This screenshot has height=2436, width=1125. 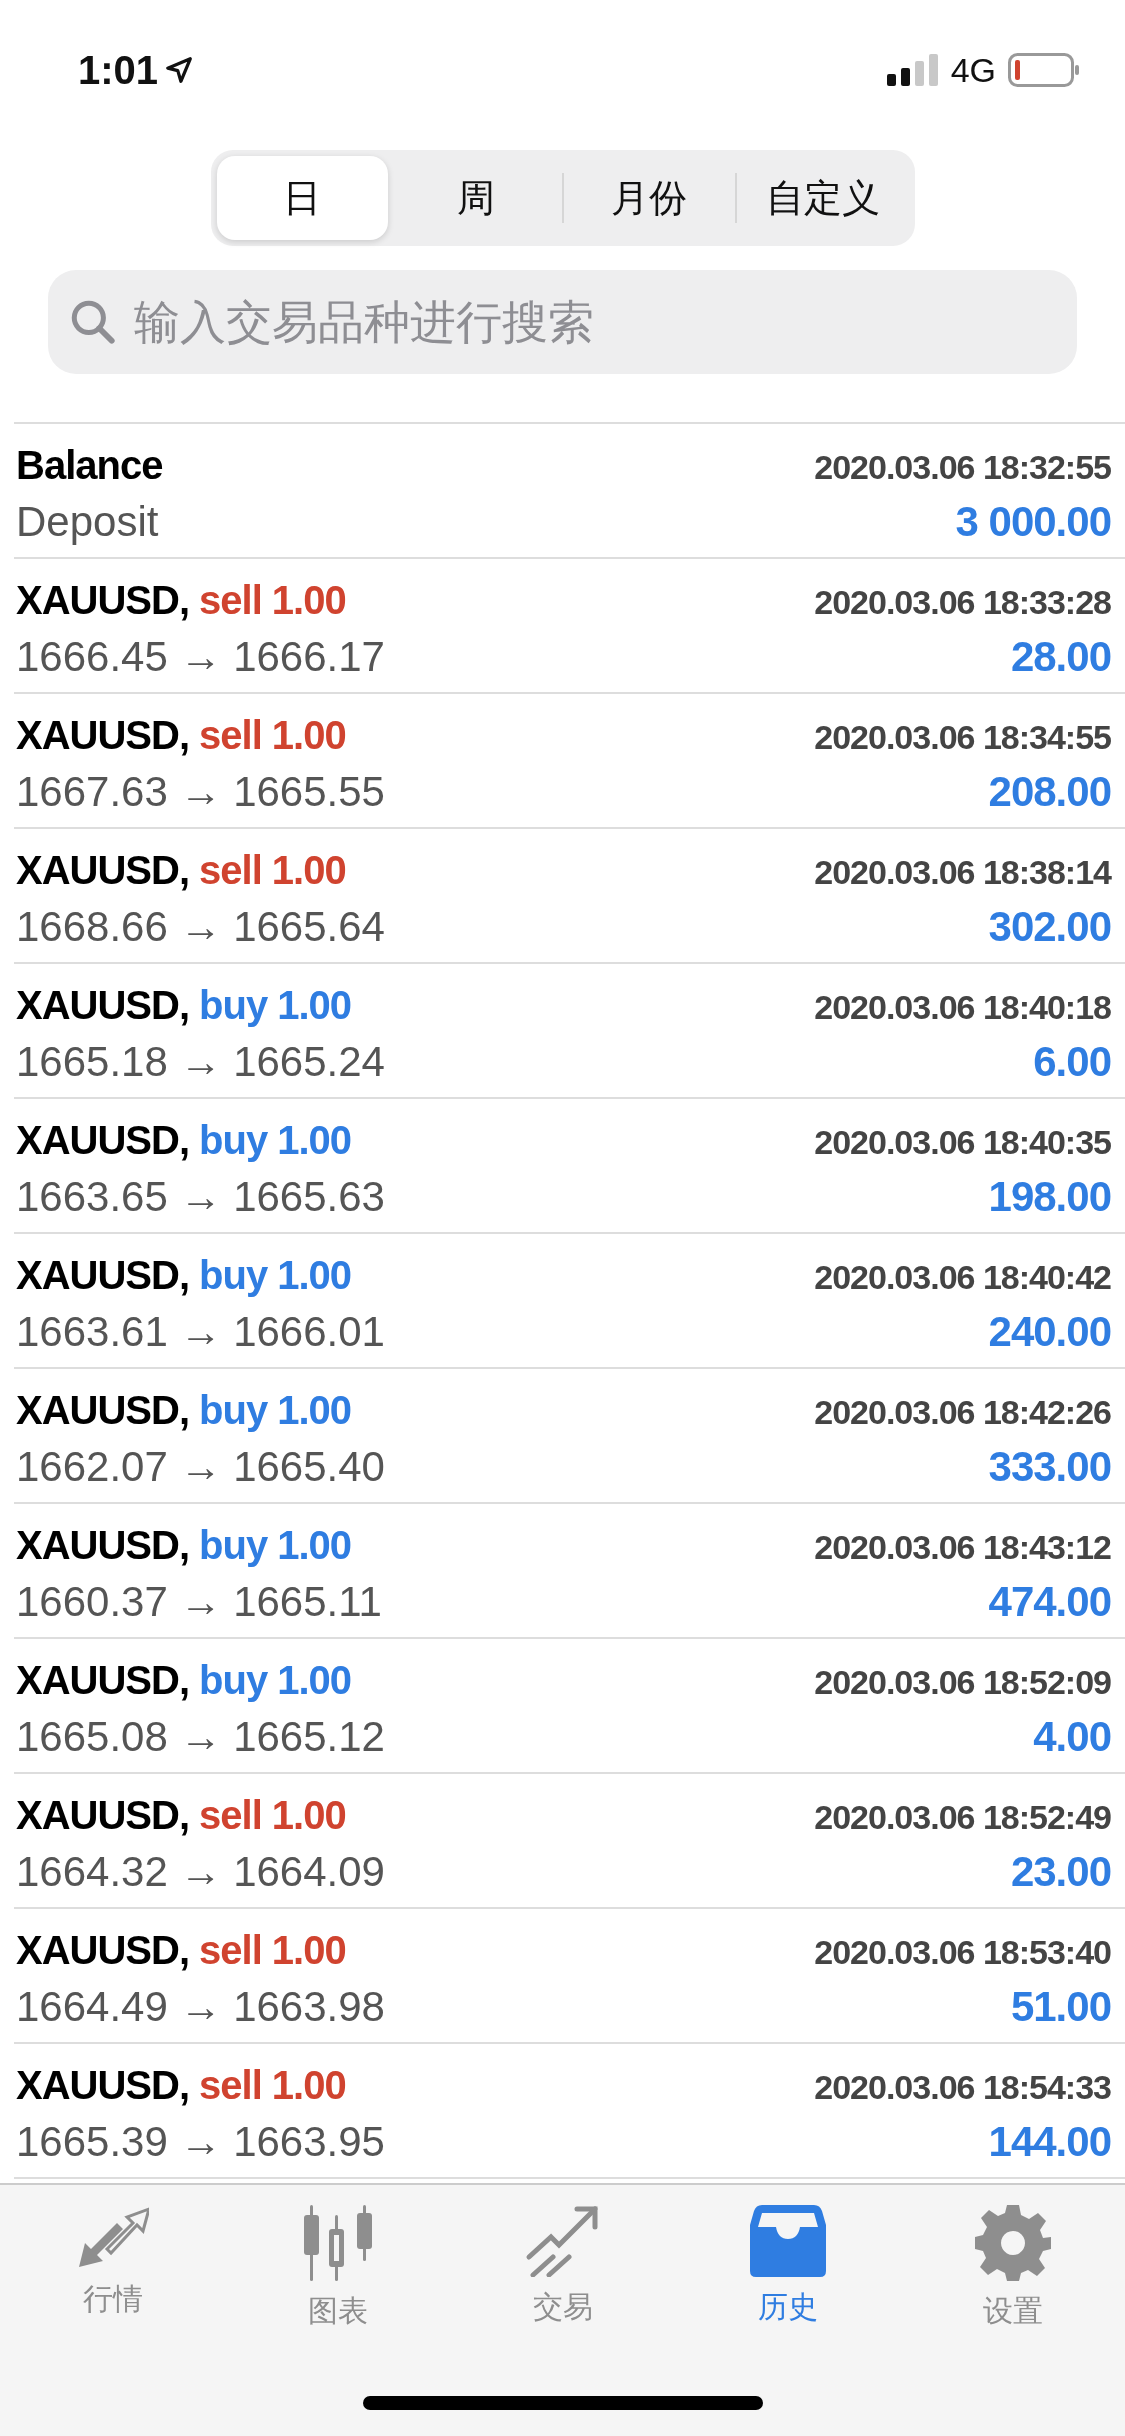 I want to click on search-field: 输入交易品种进行搜索, so click(x=562, y=322).